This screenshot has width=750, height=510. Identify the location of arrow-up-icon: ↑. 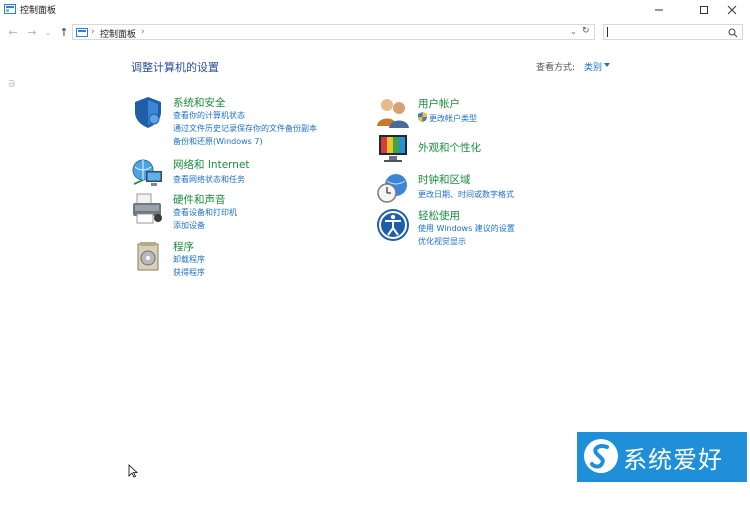
(64, 32).